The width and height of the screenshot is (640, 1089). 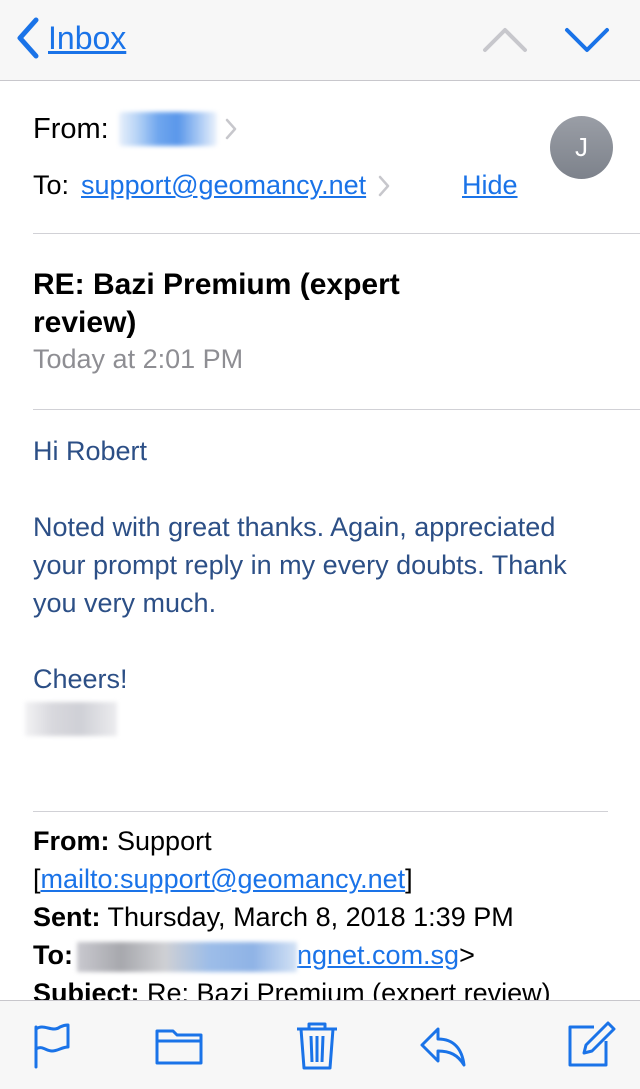 I want to click on quoted-to-label: To:, so click(x=53, y=955).